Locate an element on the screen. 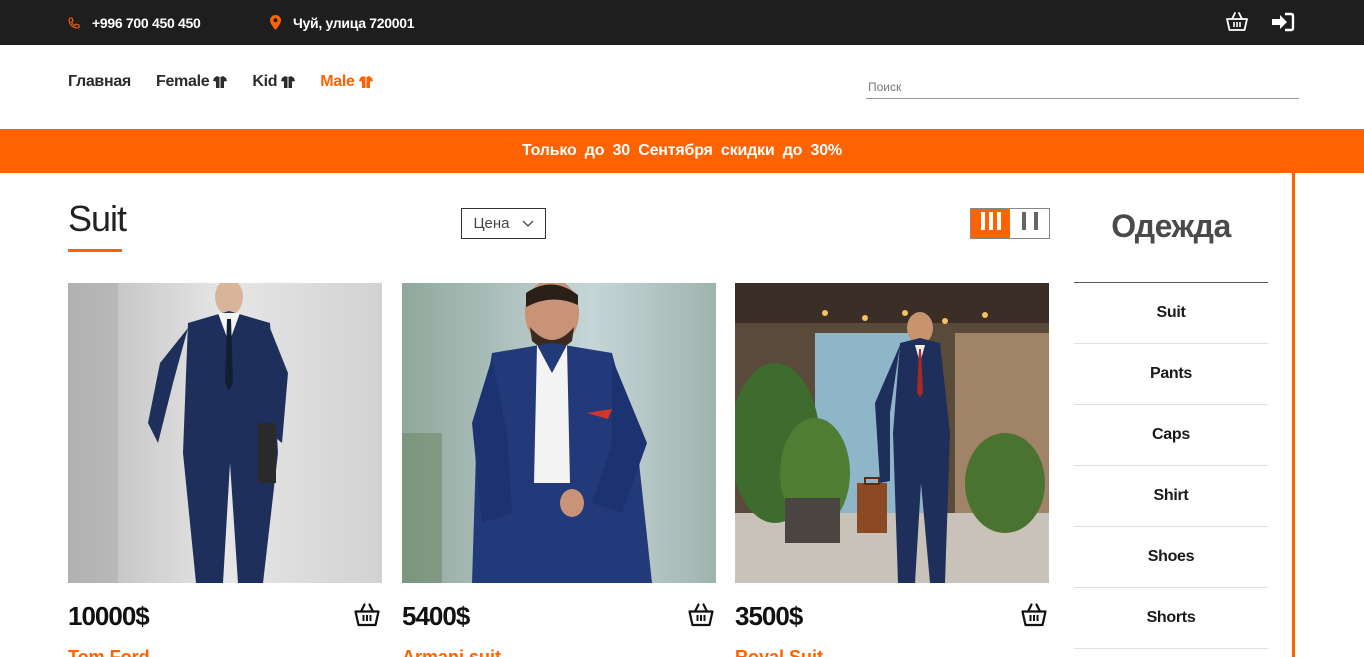 This screenshot has width=1364, height=657. view-toggle is located at coordinates (1010, 223).